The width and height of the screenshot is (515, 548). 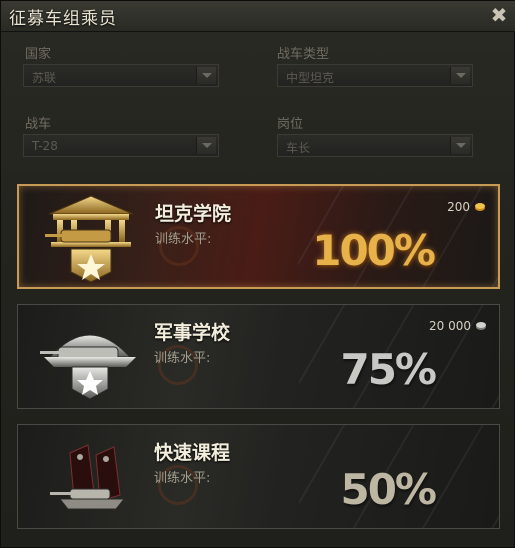 I want to click on price-value: 200, so click(x=458, y=207).